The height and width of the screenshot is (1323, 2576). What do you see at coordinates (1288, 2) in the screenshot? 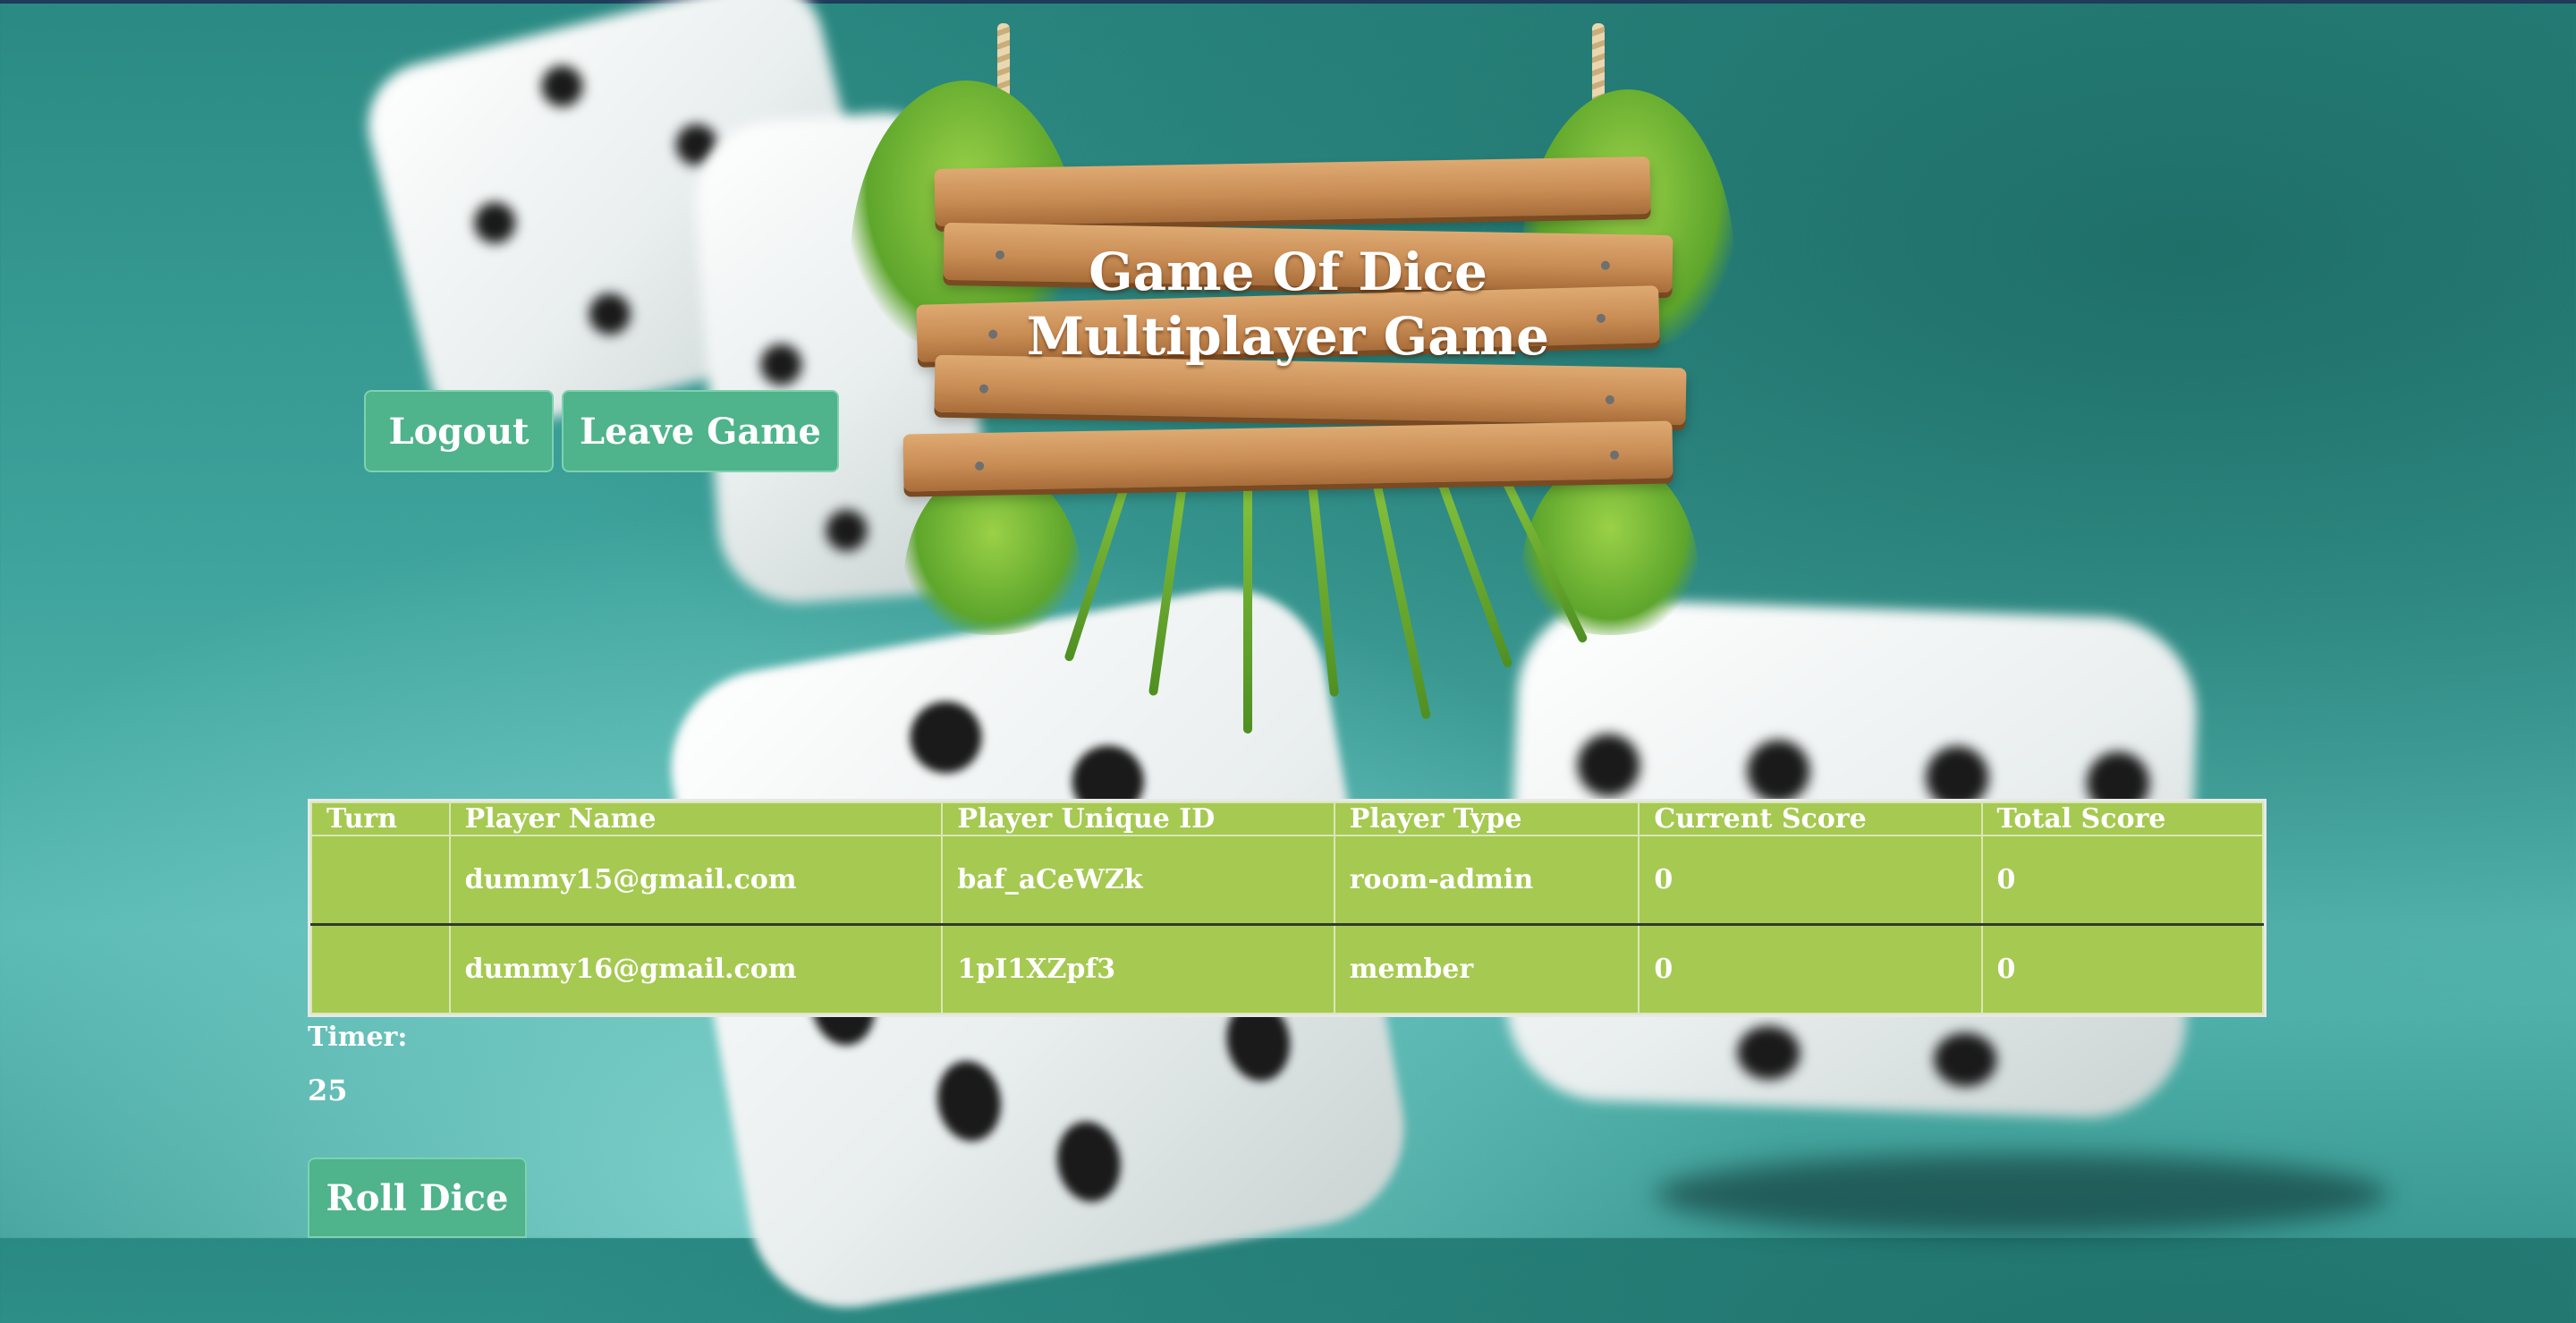
I see `top-border` at bounding box center [1288, 2].